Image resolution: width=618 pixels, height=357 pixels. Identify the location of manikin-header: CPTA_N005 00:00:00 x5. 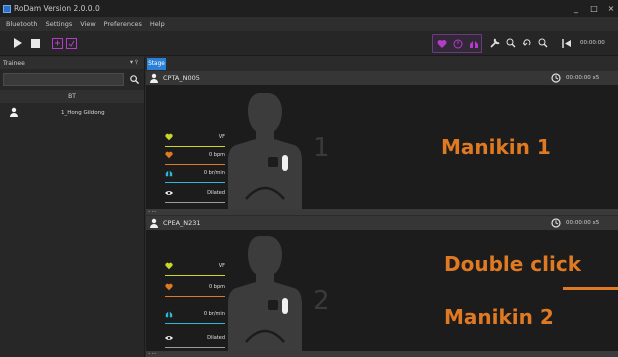
(382, 78).